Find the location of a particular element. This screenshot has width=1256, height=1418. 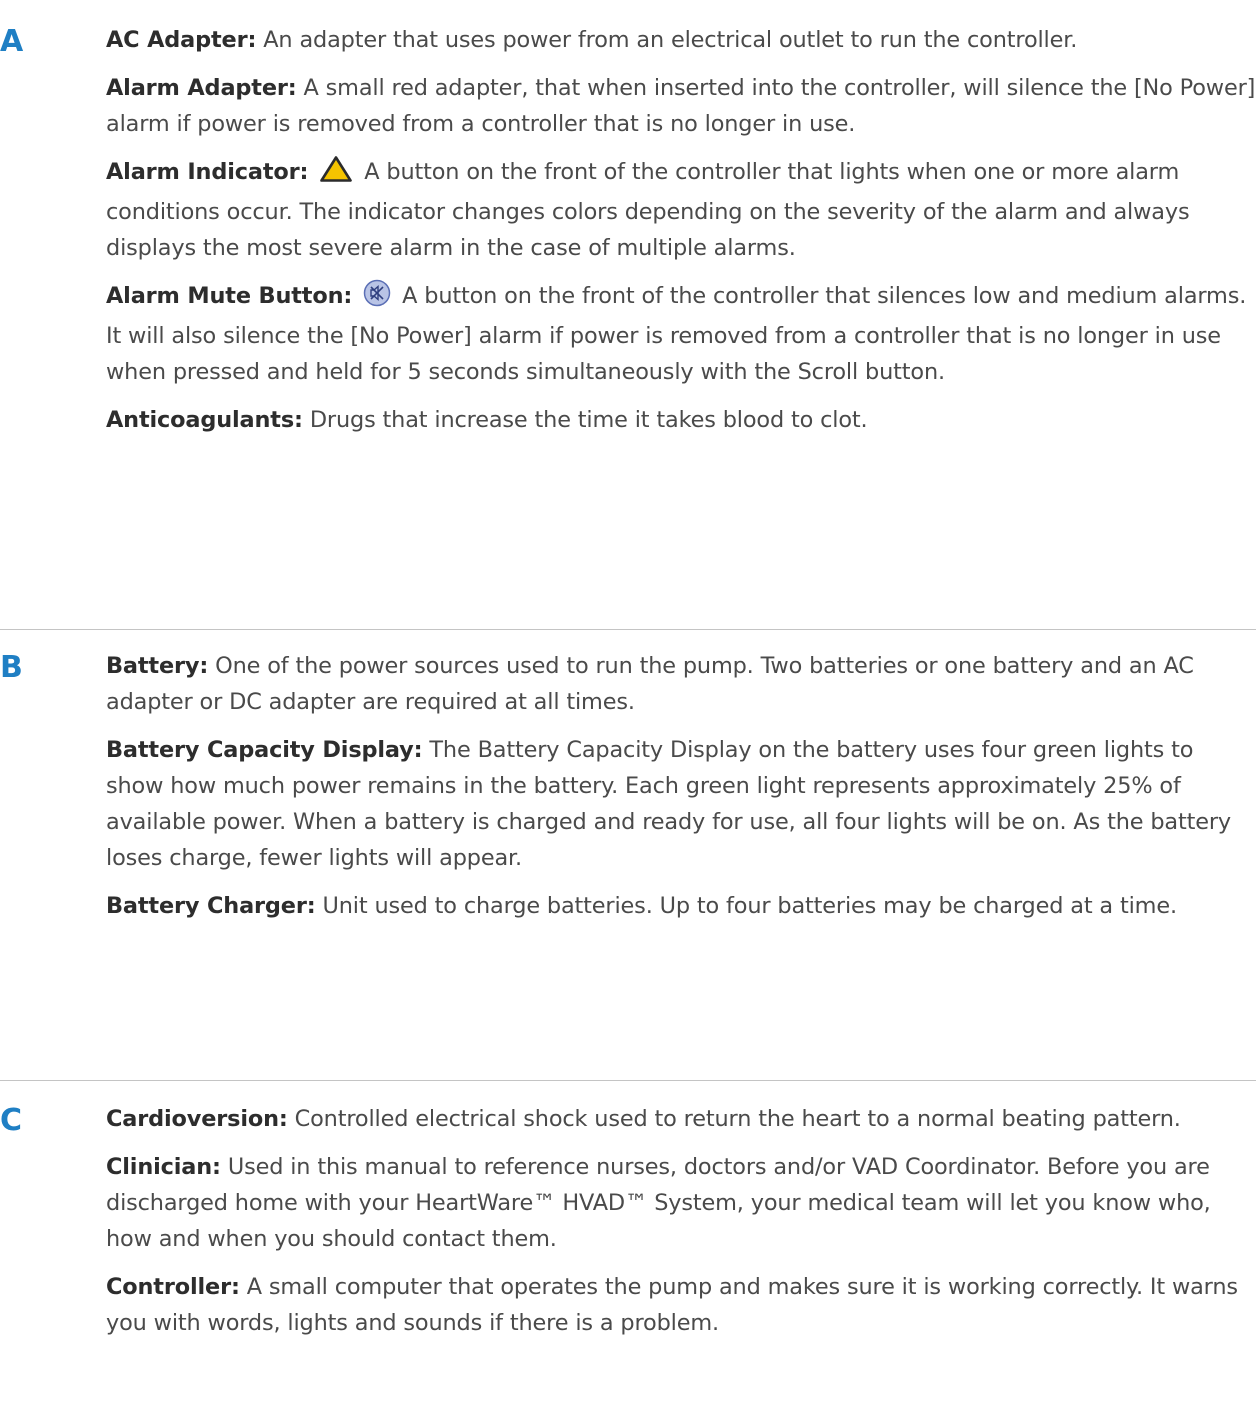

section-letter: C is located at coordinates (11, 1120).